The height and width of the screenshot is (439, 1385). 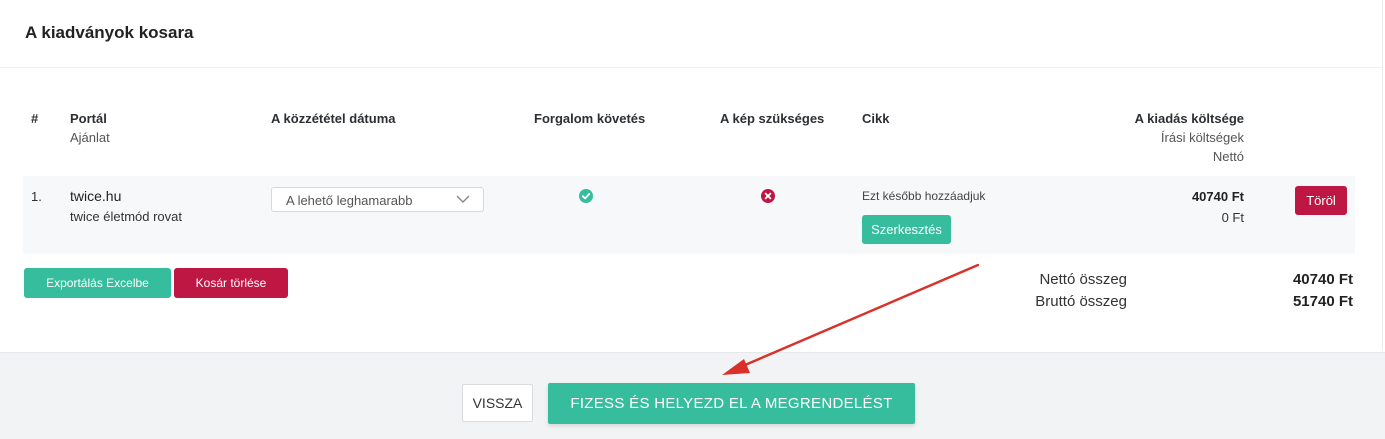 What do you see at coordinates (1217, 196) in the screenshot?
I see `cost-value: 40740 Ft` at bounding box center [1217, 196].